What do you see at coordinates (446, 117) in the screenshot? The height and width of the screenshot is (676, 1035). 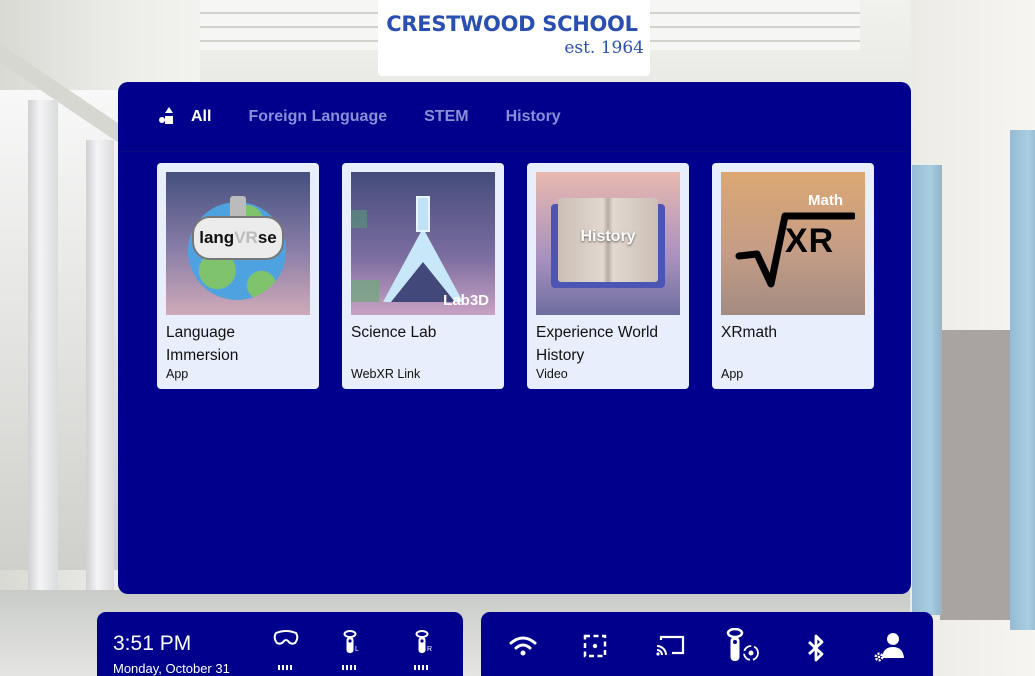 I see `tab-stem: STEM` at bounding box center [446, 117].